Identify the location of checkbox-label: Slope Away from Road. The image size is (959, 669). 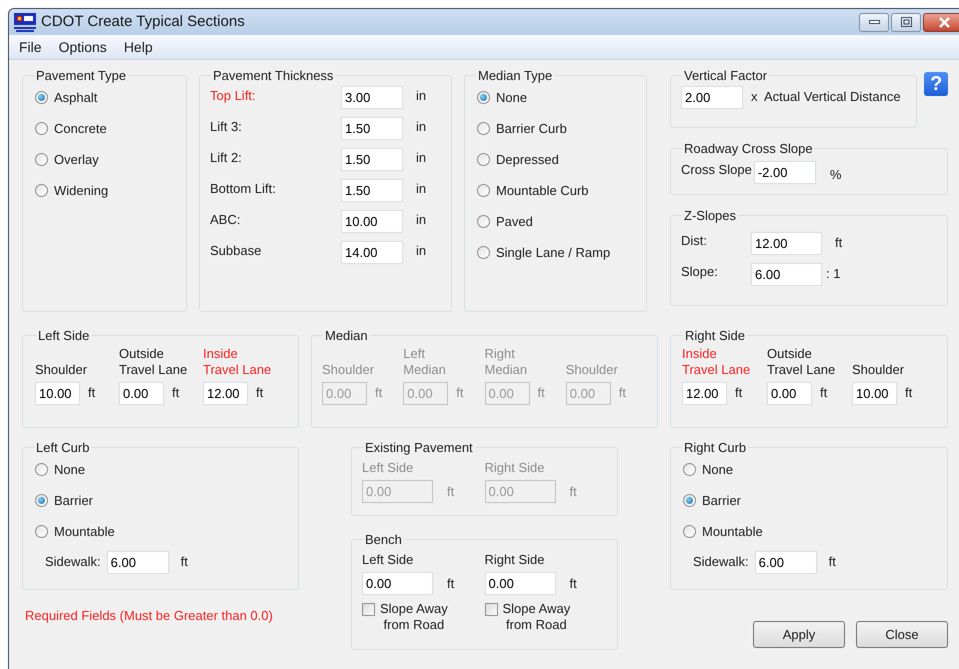
(414, 617).